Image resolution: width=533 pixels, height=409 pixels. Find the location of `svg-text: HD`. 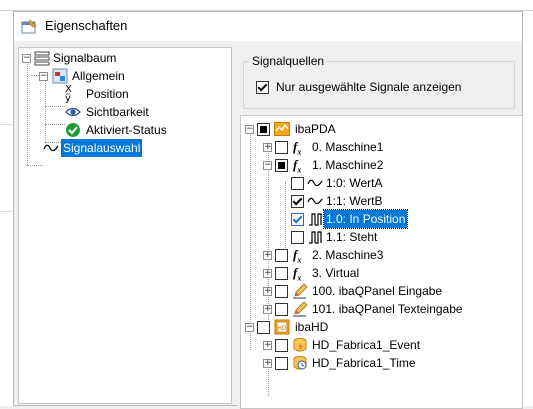

svg-text: HD is located at coordinates (282, 328).